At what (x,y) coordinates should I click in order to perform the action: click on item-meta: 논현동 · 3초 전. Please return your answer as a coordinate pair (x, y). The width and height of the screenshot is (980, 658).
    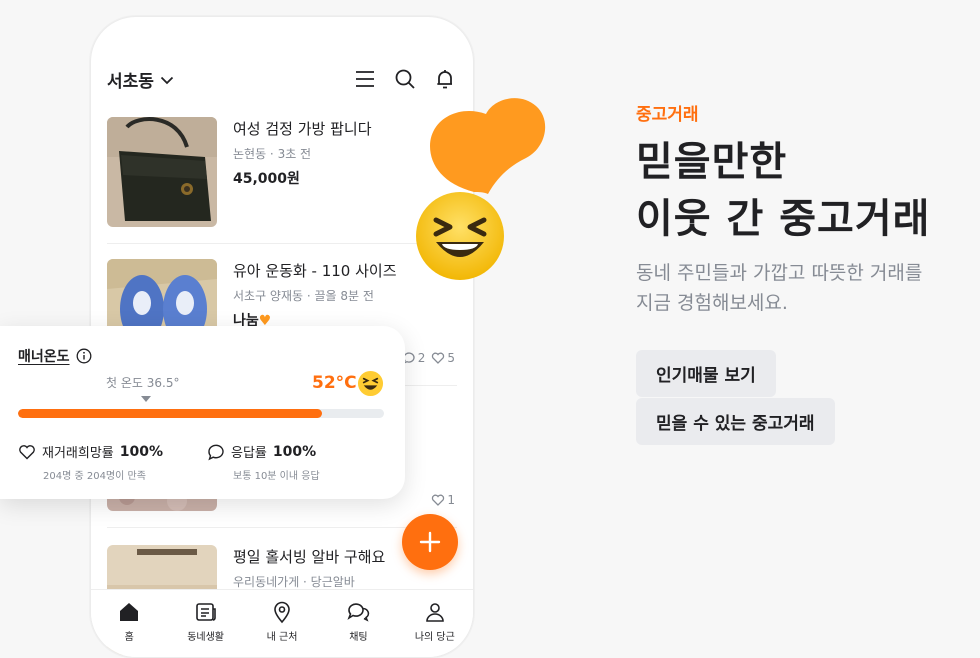
    Looking at the image, I should click on (272, 154).